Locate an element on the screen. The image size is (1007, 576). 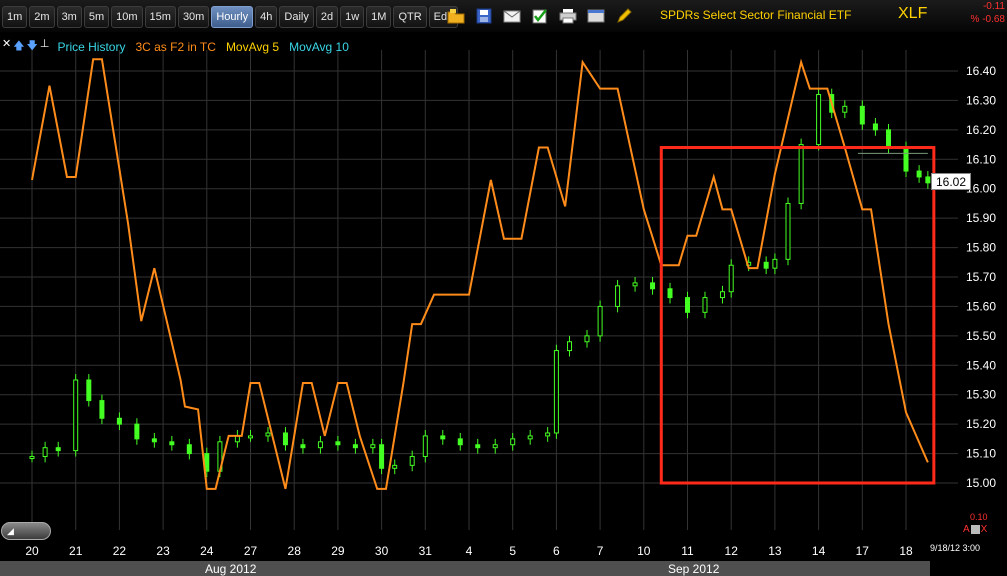
y-tick-label: 15.40 is located at coordinates (981, 365).